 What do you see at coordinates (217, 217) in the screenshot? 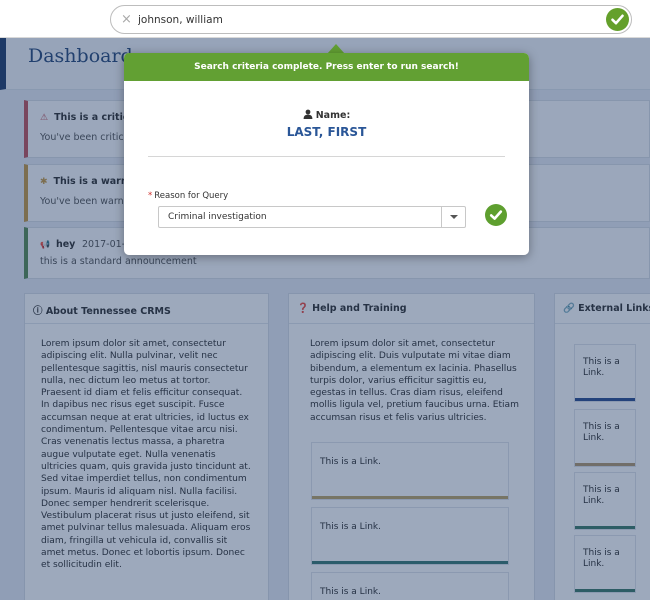
I see `reason-select-value: Criminal investigation` at bounding box center [217, 217].